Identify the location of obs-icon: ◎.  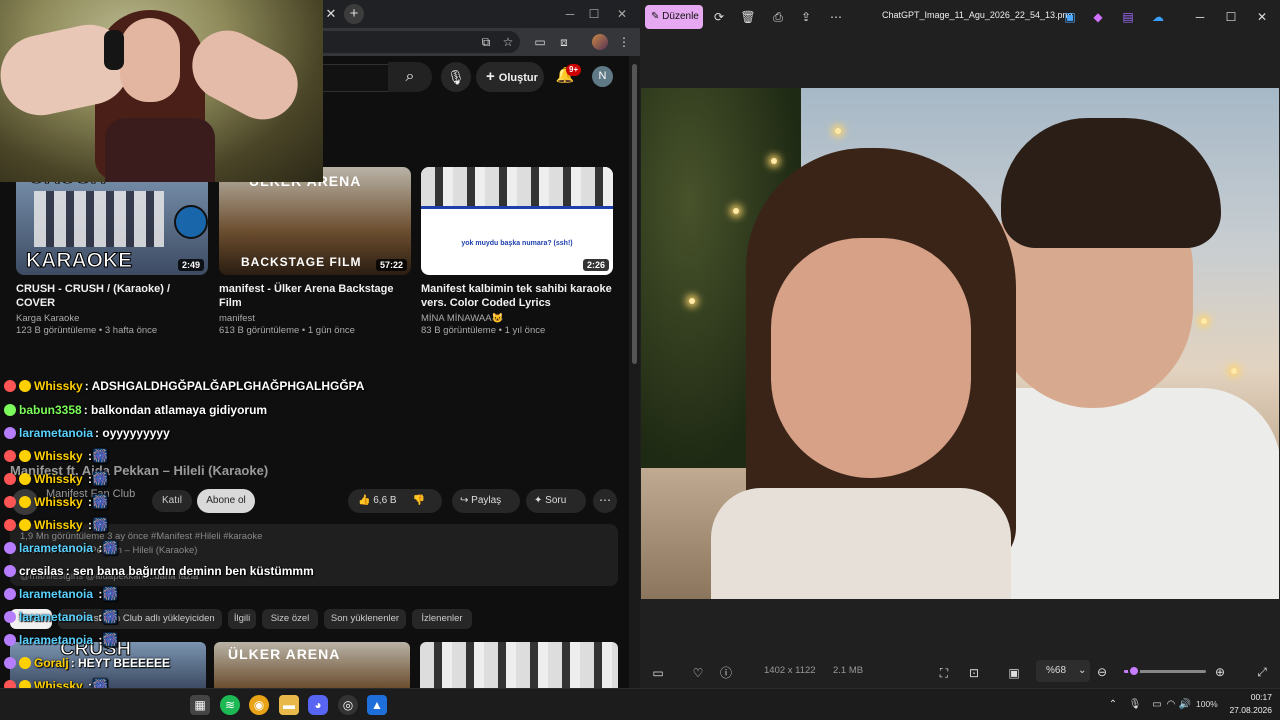
(348, 705).